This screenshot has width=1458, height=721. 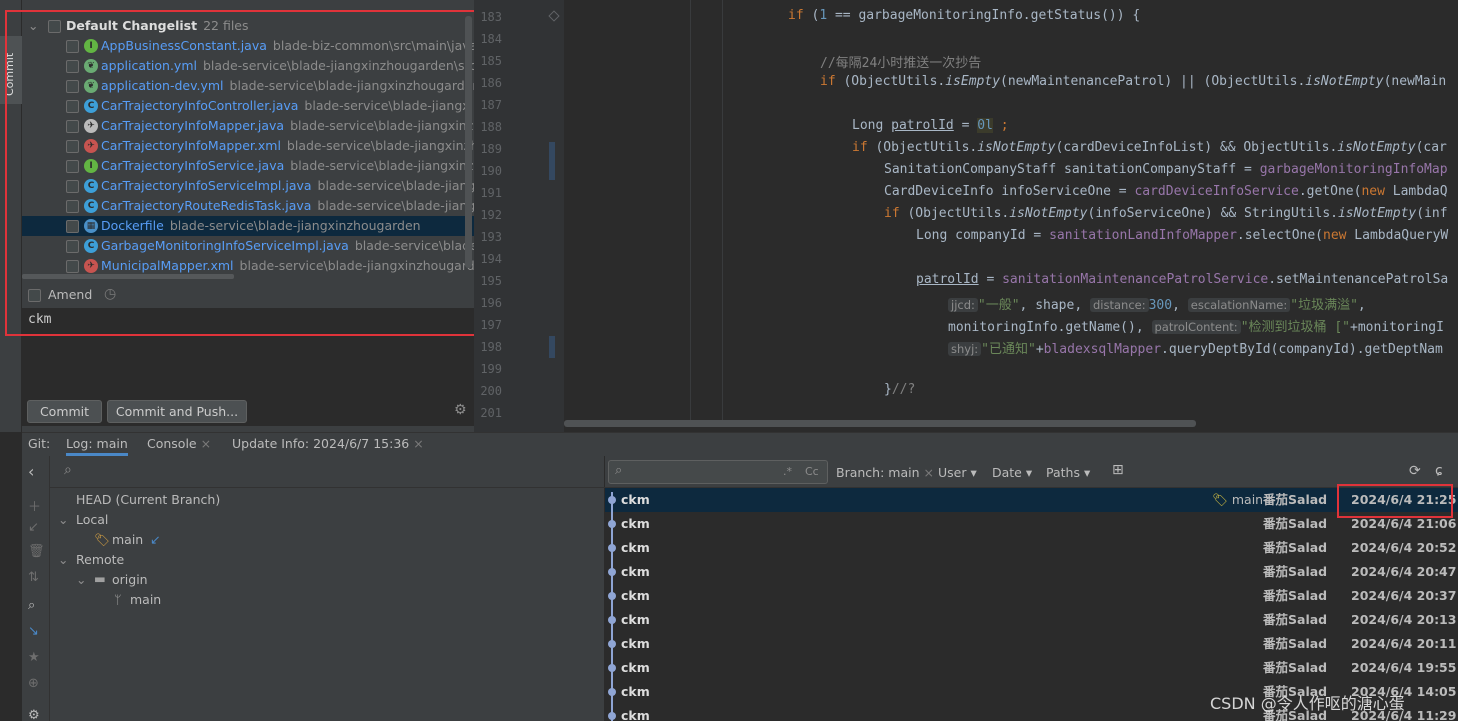 What do you see at coordinates (148, 499) in the screenshot?
I see `branch-head: HEAD (Current Branch)` at bounding box center [148, 499].